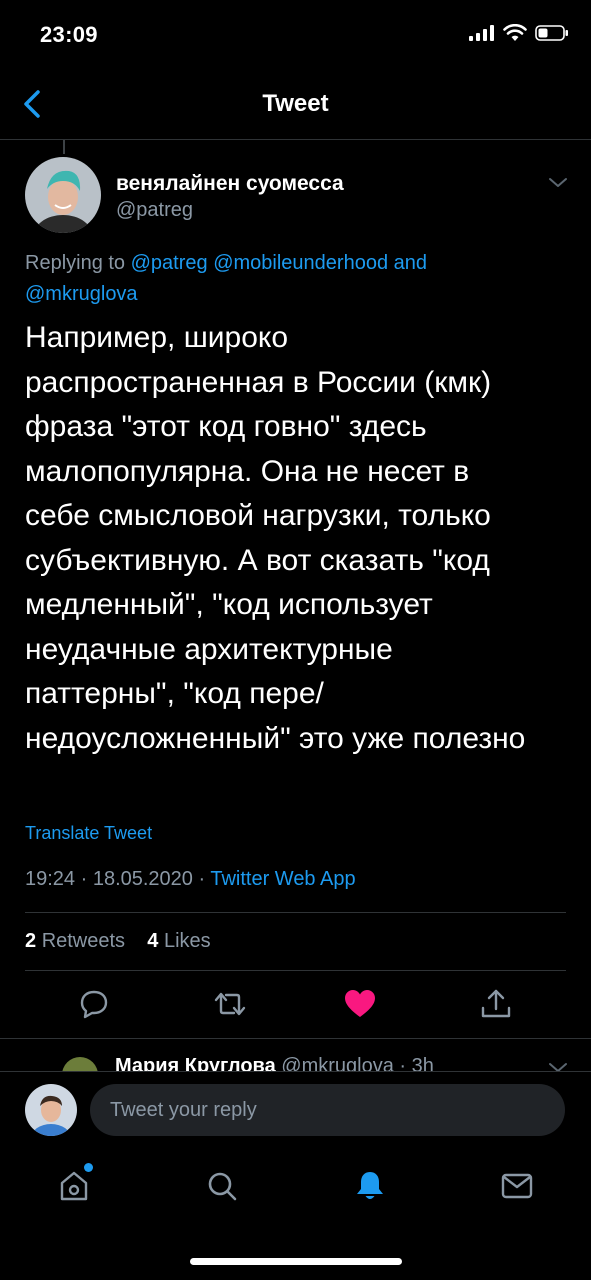 The height and width of the screenshot is (1280, 591). What do you see at coordinates (327, 1110) in the screenshot?
I see `reply-input` at bounding box center [327, 1110].